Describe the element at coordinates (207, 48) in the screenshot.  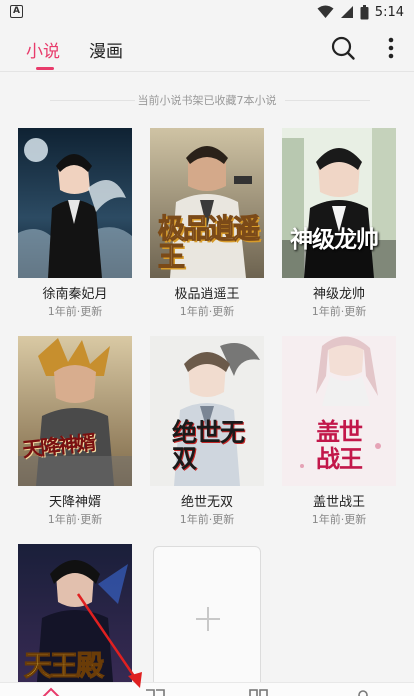
I see `top-bar: 小说 漫画` at that location.